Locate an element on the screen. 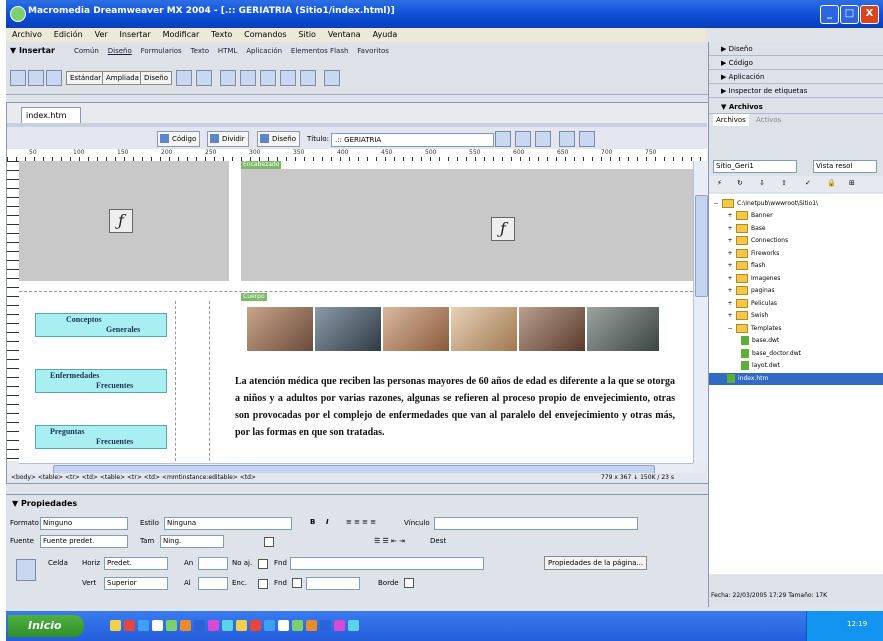  nav-button-conceptos: Conceptos Generales is located at coordinates (101, 325).